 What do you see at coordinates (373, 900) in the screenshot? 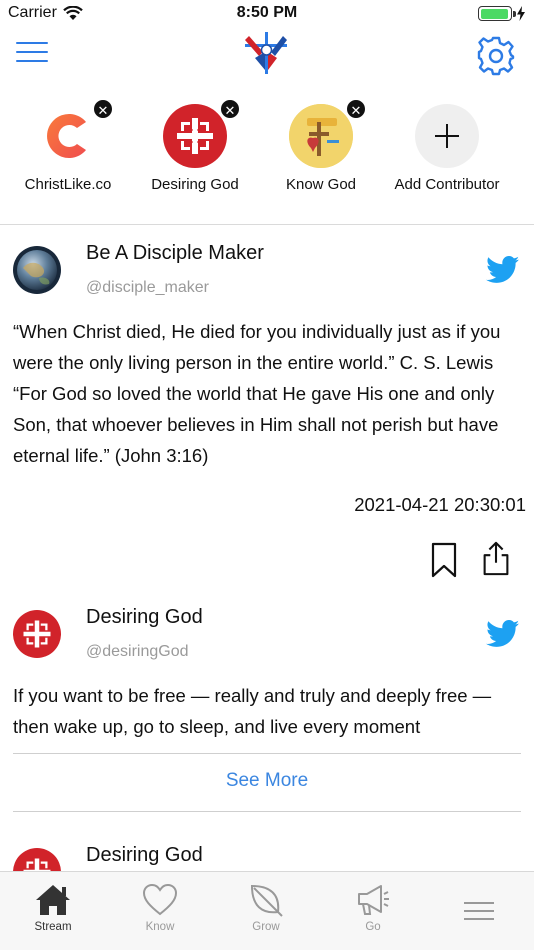
I see `megaphone-icon` at bounding box center [373, 900].